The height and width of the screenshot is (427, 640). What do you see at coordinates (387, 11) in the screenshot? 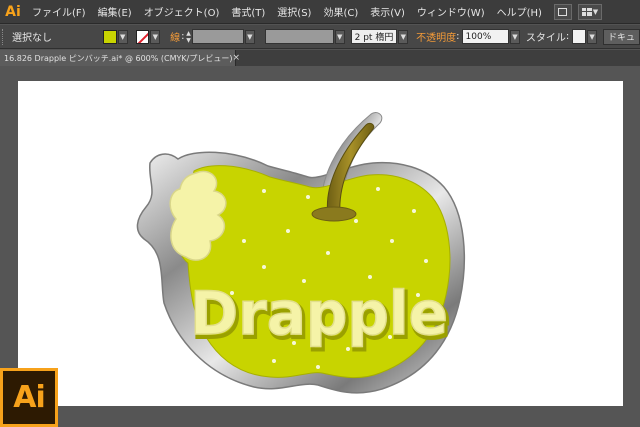
I see `menu-view: 表示(V)` at bounding box center [387, 11].